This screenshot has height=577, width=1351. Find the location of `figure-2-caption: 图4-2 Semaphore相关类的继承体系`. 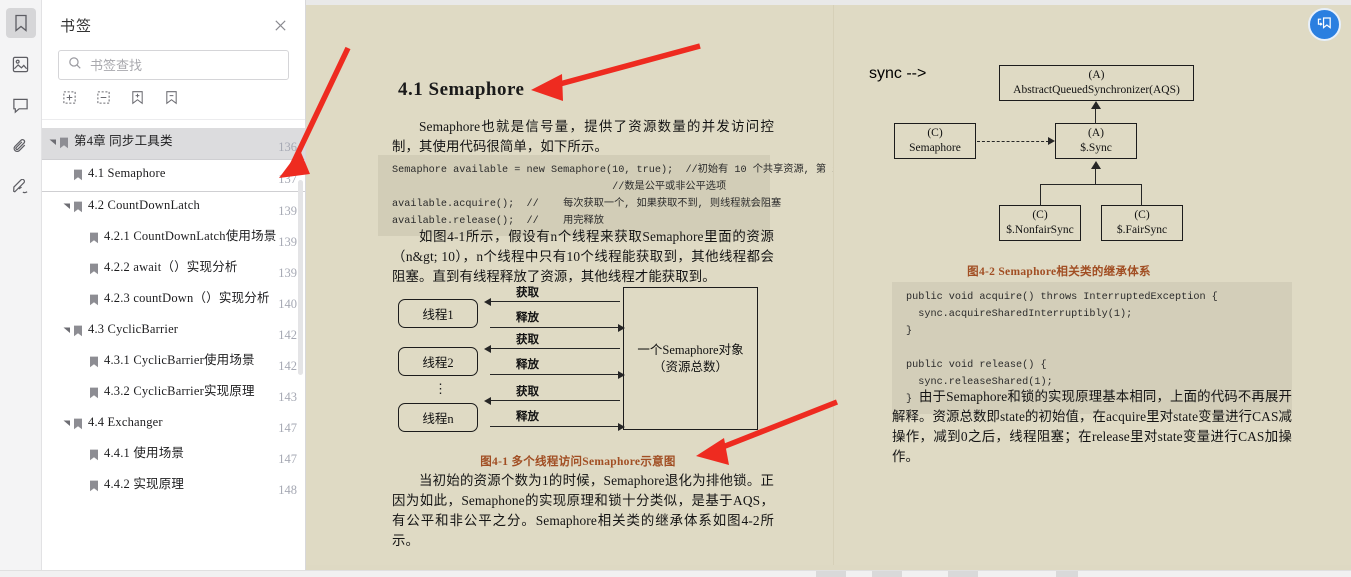

figure-2-caption: 图4-2 Semaphore相关类的继承体系 is located at coordinates (1059, 272).